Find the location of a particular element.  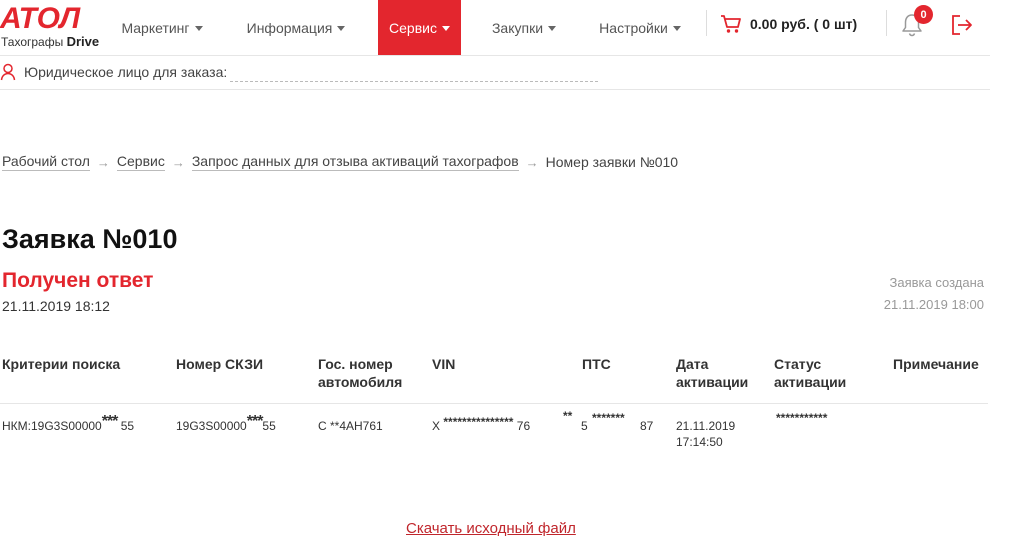

nav-info: Информация is located at coordinates (296, 27).